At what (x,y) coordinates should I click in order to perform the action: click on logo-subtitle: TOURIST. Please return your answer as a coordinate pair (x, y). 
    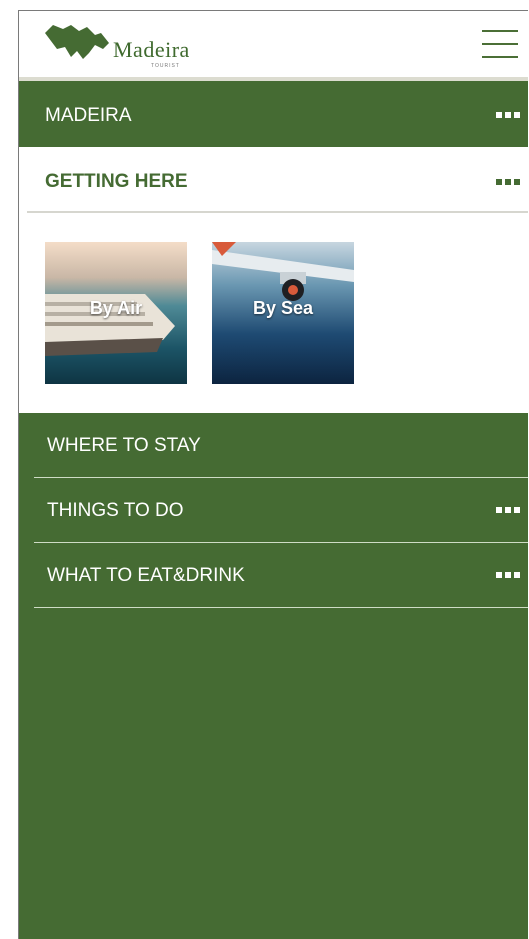
    Looking at the image, I should click on (165, 66).